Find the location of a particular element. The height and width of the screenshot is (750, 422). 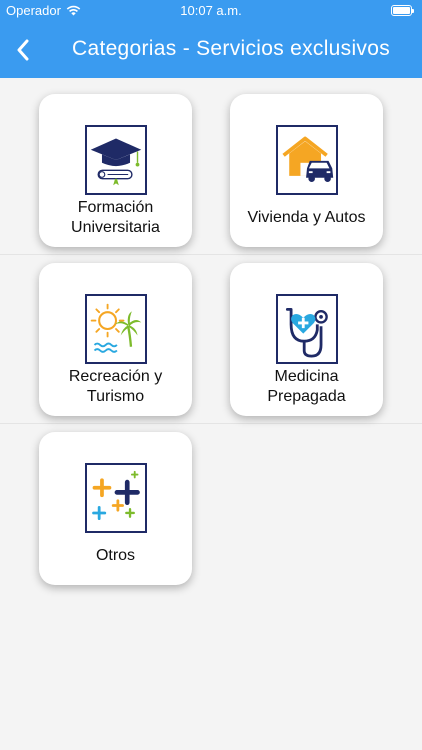

category-formacion-universitaria: Formación Universitaria is located at coordinates (115, 170).